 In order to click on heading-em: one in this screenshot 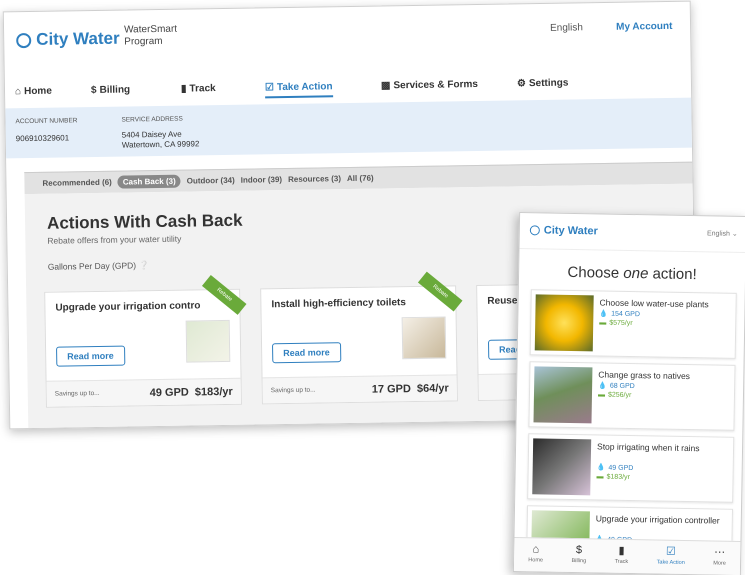, I will do `click(636, 273)`.